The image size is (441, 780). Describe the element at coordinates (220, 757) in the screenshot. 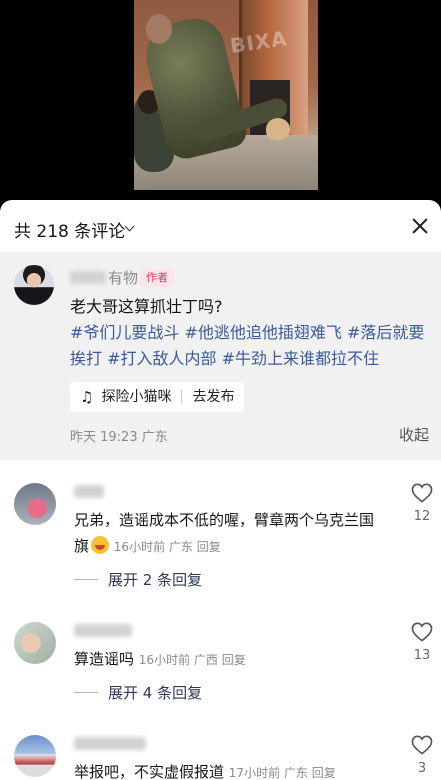

I see `list-item: 举报吧，不实虚假报道 17小时前 广东 回复 3` at that location.